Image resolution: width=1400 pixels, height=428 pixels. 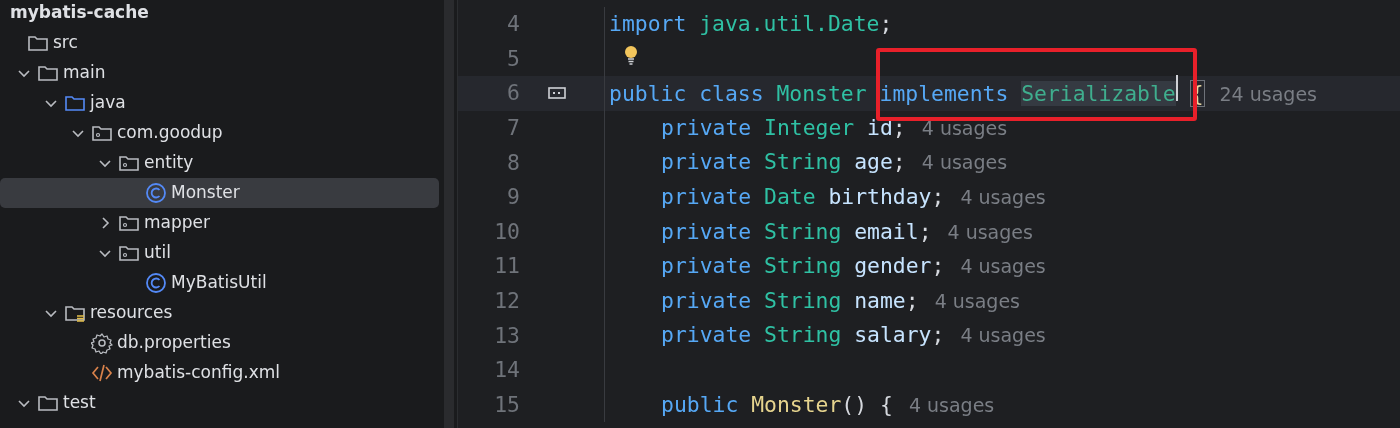 What do you see at coordinates (789, 23) in the screenshot?
I see `code-token: java.util.Date` at bounding box center [789, 23].